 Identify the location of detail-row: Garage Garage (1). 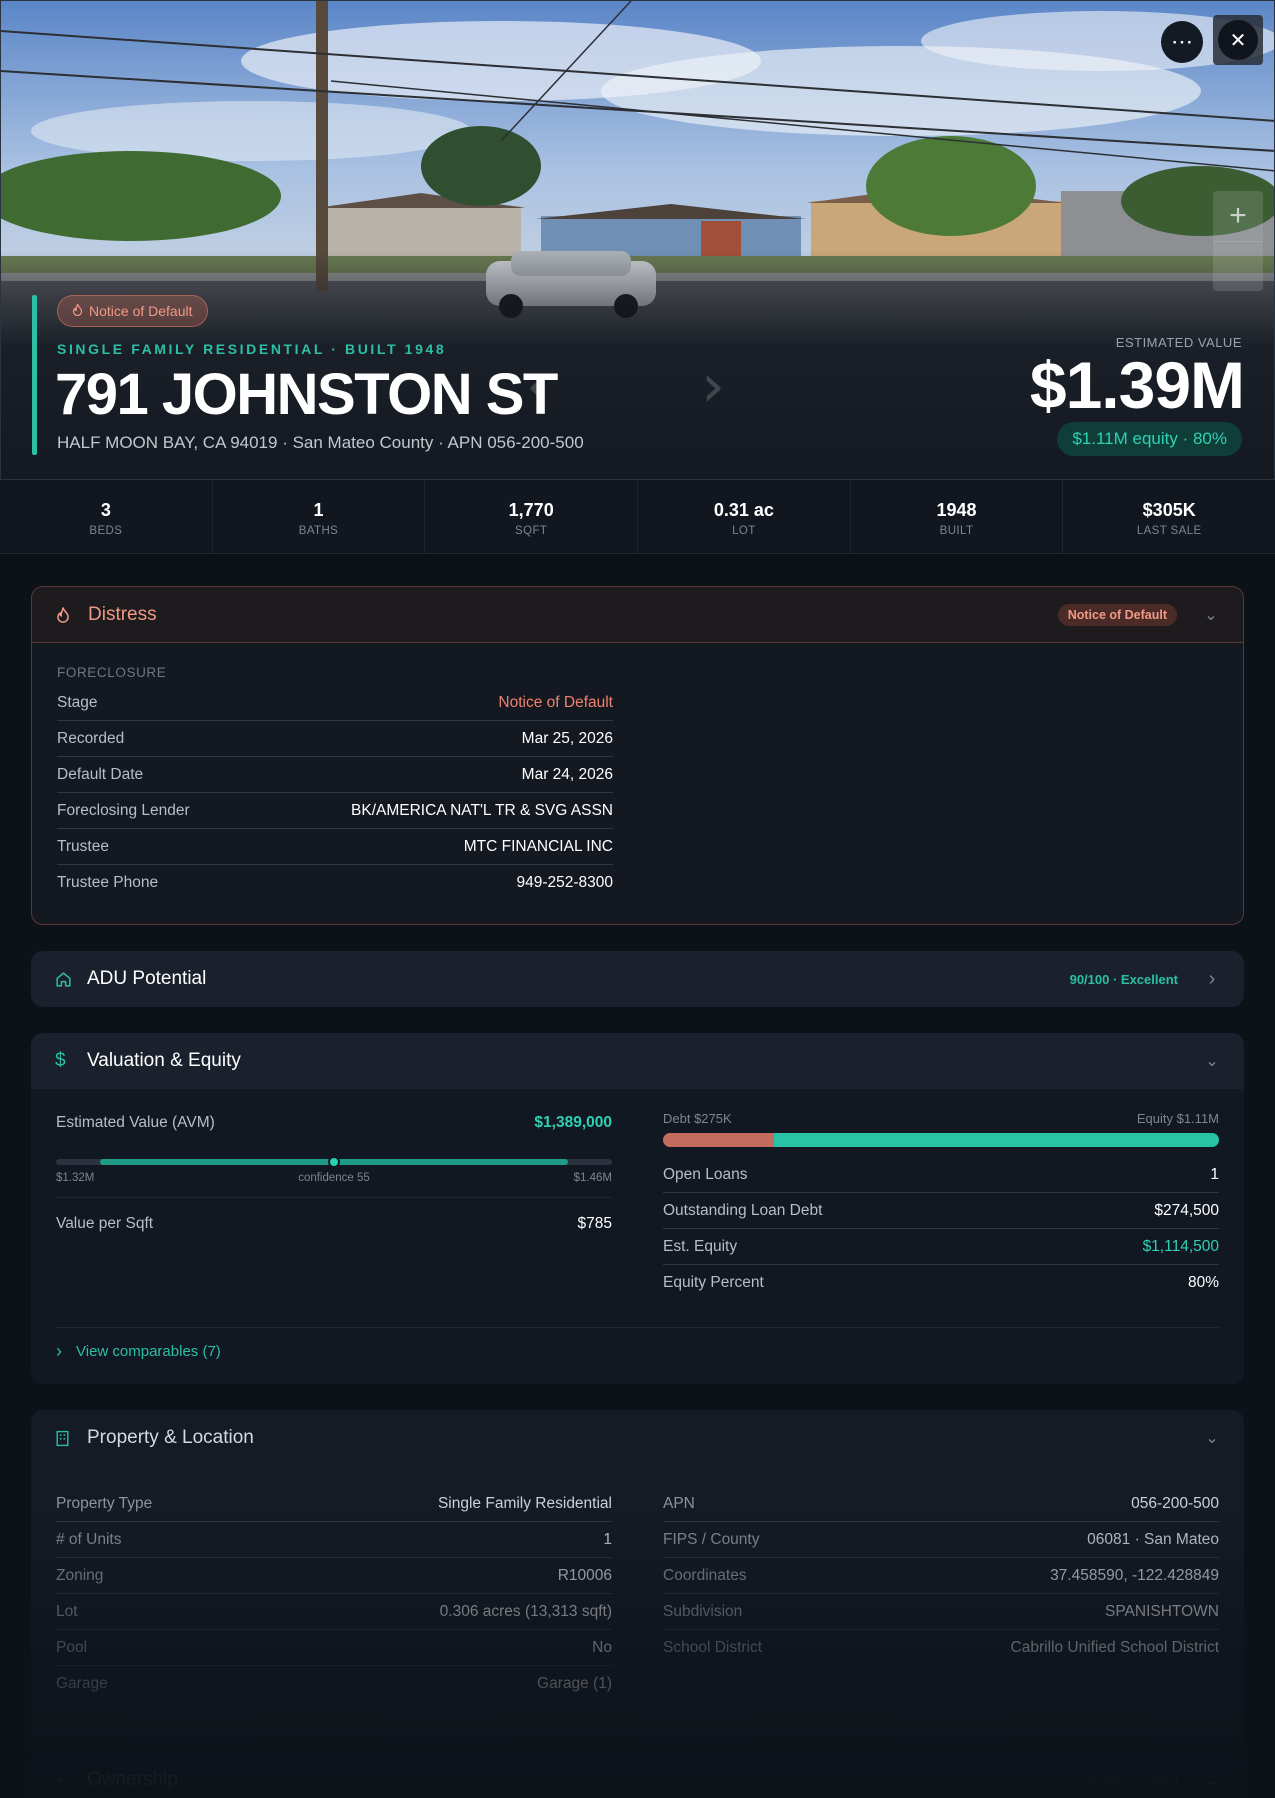
(334, 1684).